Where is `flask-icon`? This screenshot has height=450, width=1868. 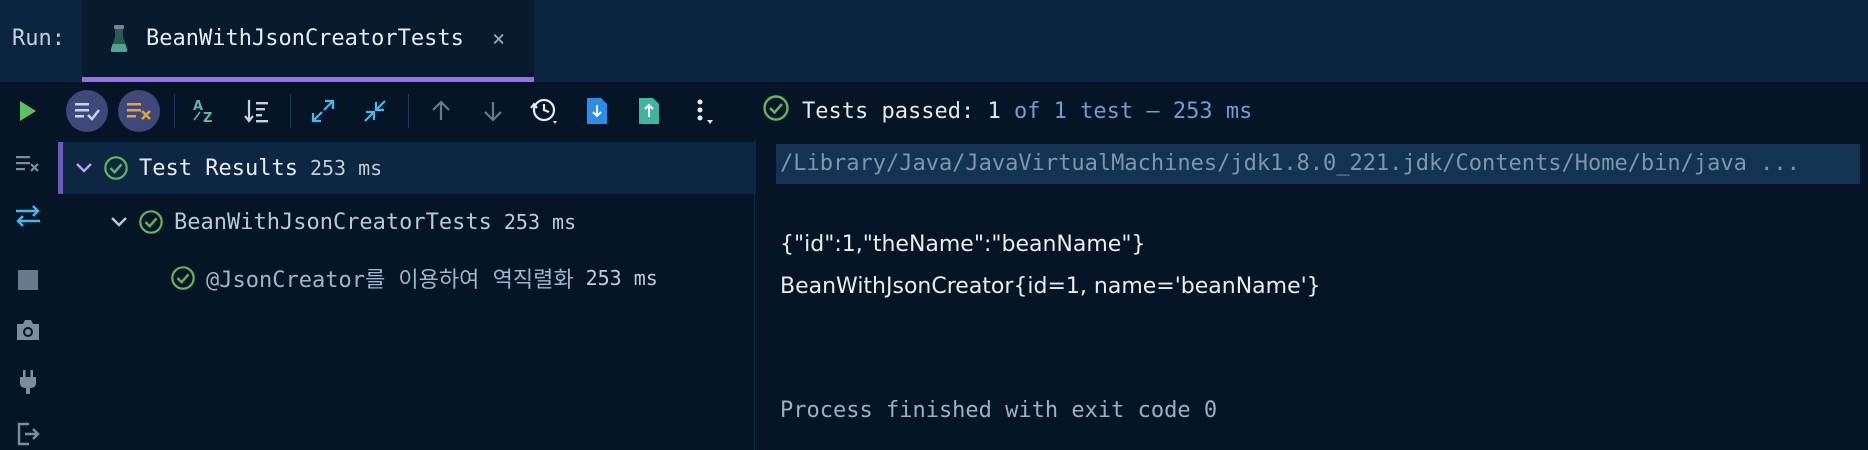
flask-icon is located at coordinates (119, 41).